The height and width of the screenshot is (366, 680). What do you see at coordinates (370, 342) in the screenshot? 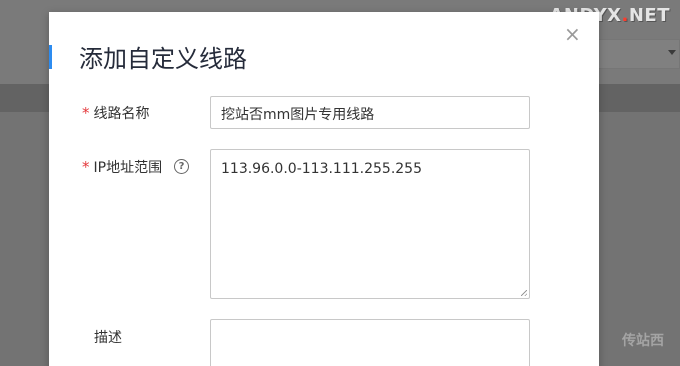
I see `description-textarea` at bounding box center [370, 342].